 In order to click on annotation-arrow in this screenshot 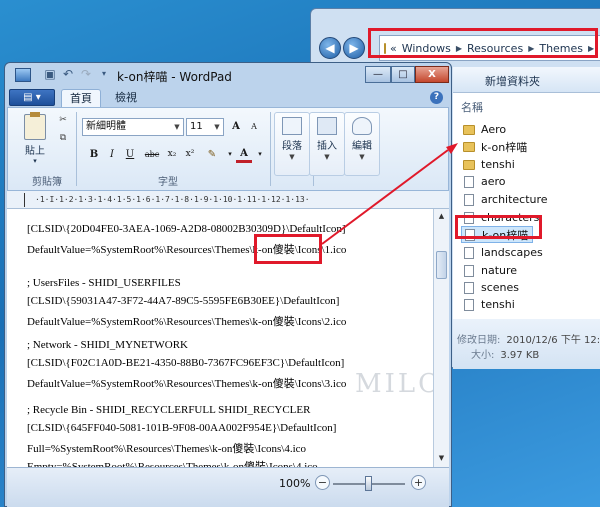, I will do `click(389, 194)`.